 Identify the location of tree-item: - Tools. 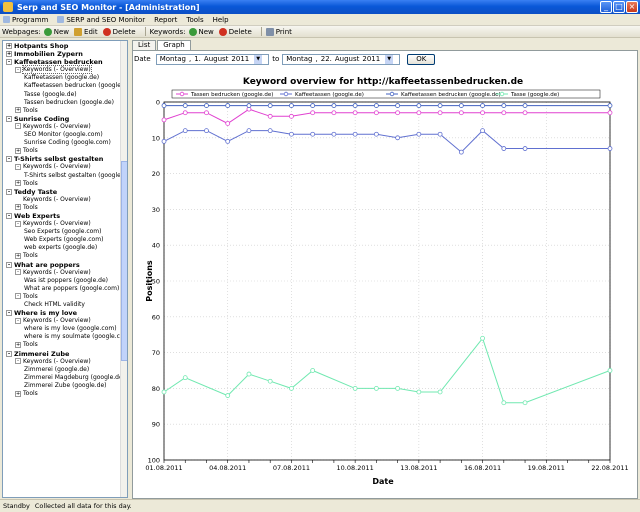
(65, 297).